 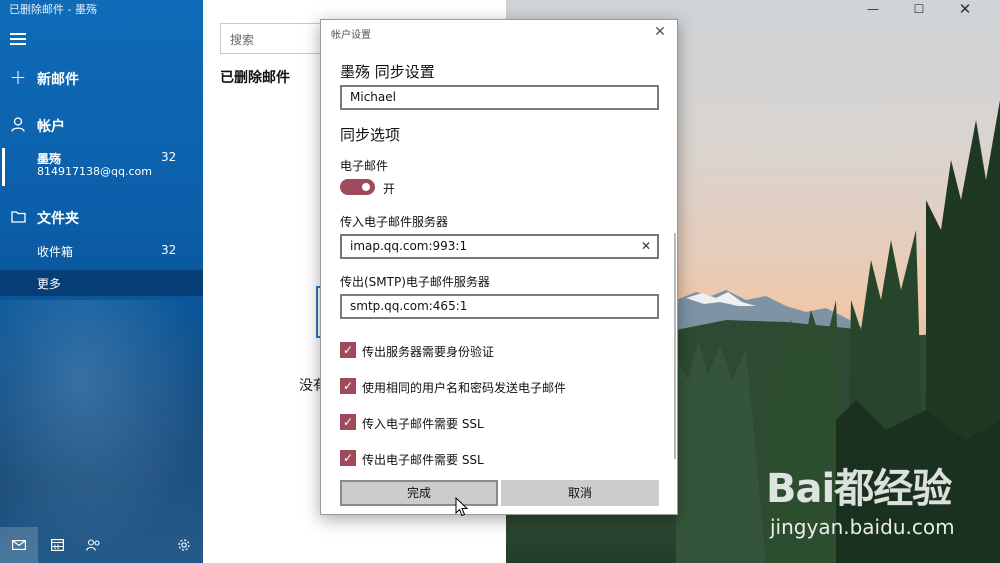 What do you see at coordinates (423, 424) in the screenshot?
I see `checkbox-label: 传入电子邮件需要 SSL` at bounding box center [423, 424].